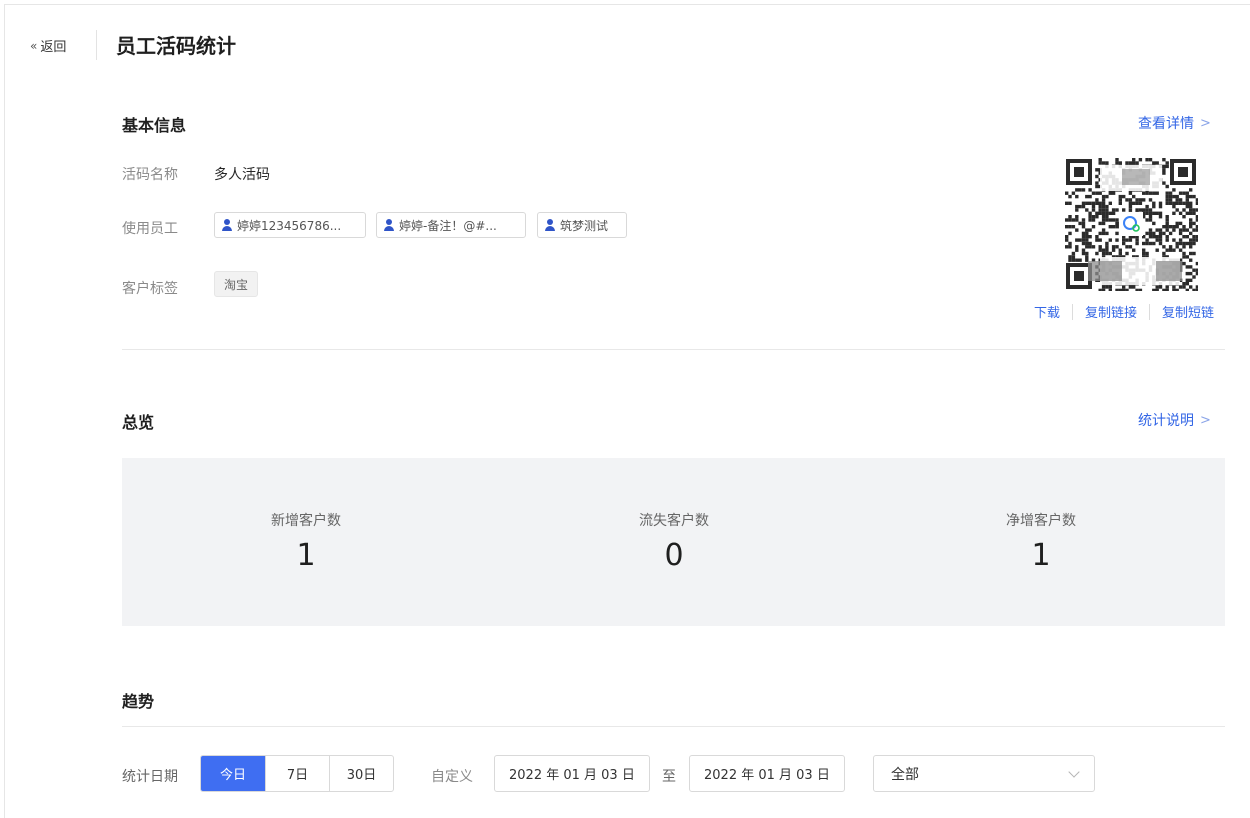 The height and width of the screenshot is (818, 1250). I want to click on stat-new-customers: 新增客户数 1, so click(306, 542).